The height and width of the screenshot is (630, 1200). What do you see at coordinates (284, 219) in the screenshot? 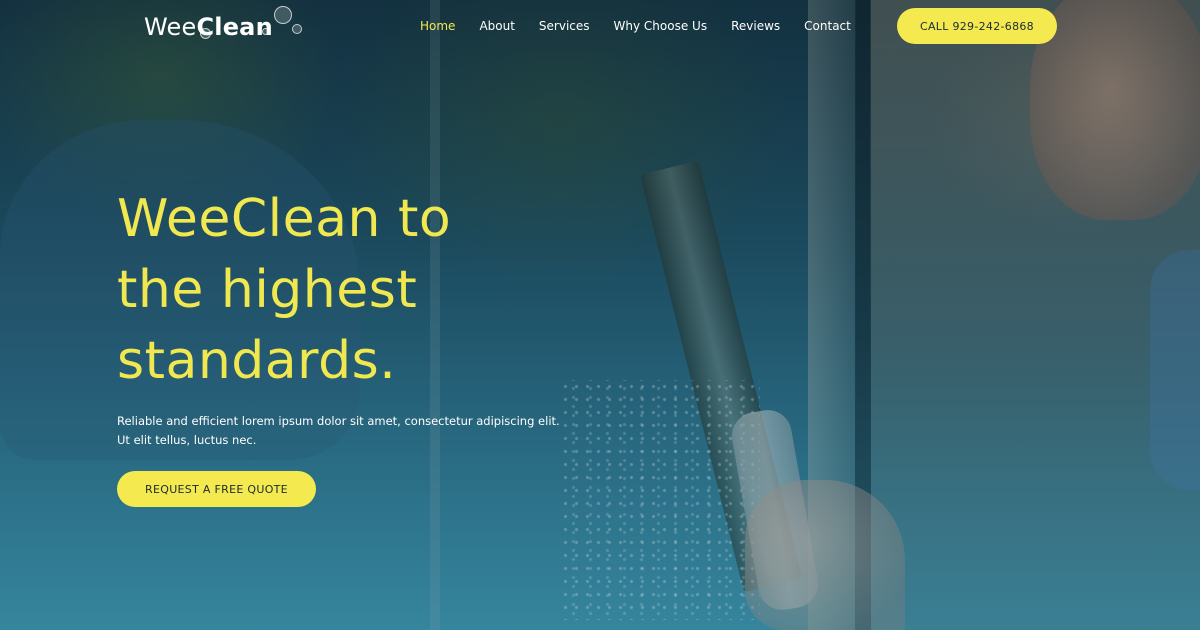
I see `hero-title-line: WeeClean to` at bounding box center [284, 219].